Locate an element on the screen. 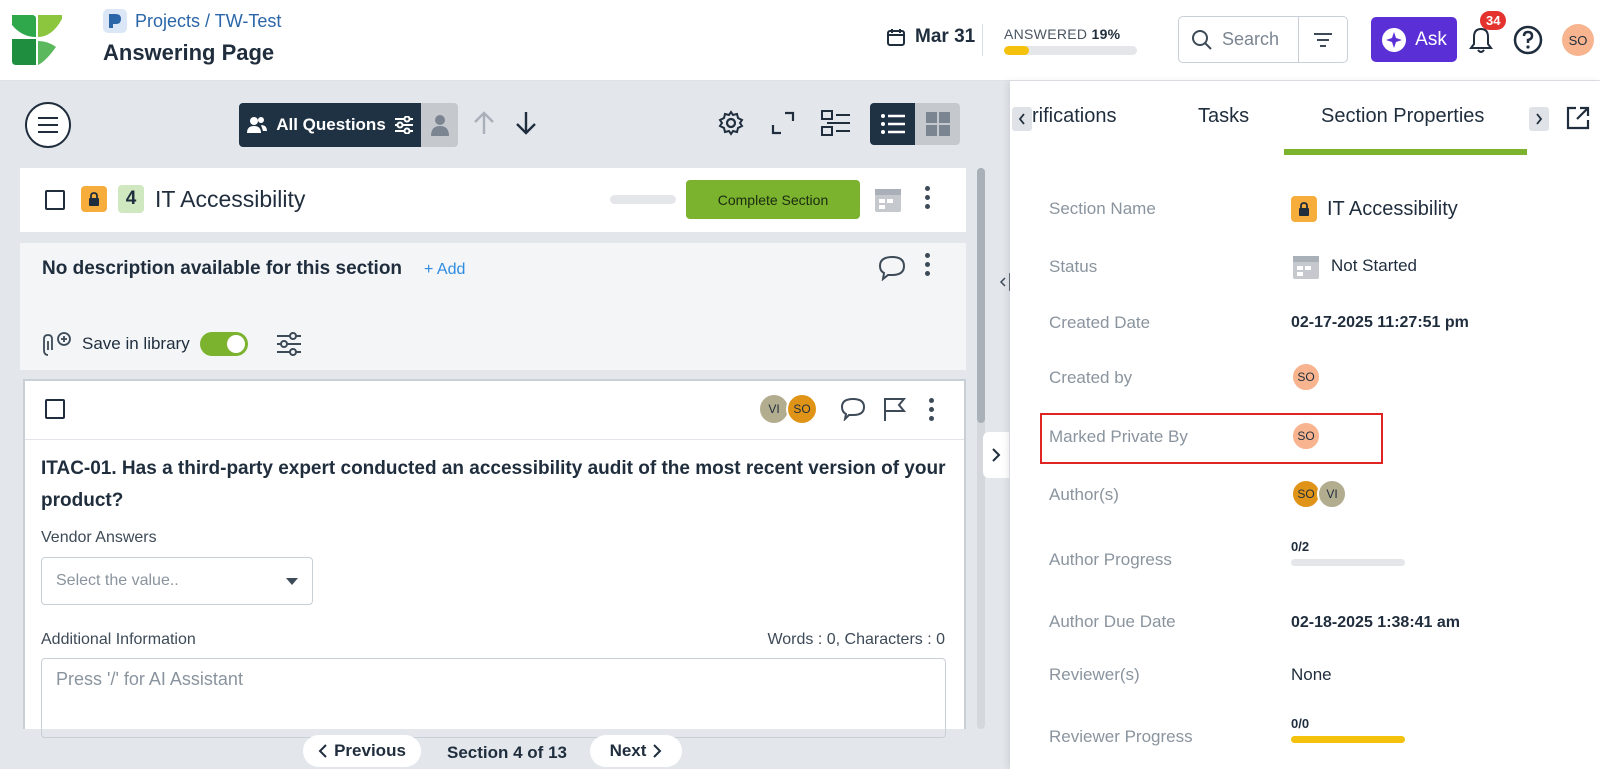 The height and width of the screenshot is (769, 1600). move-up-button is located at coordinates (484, 123).